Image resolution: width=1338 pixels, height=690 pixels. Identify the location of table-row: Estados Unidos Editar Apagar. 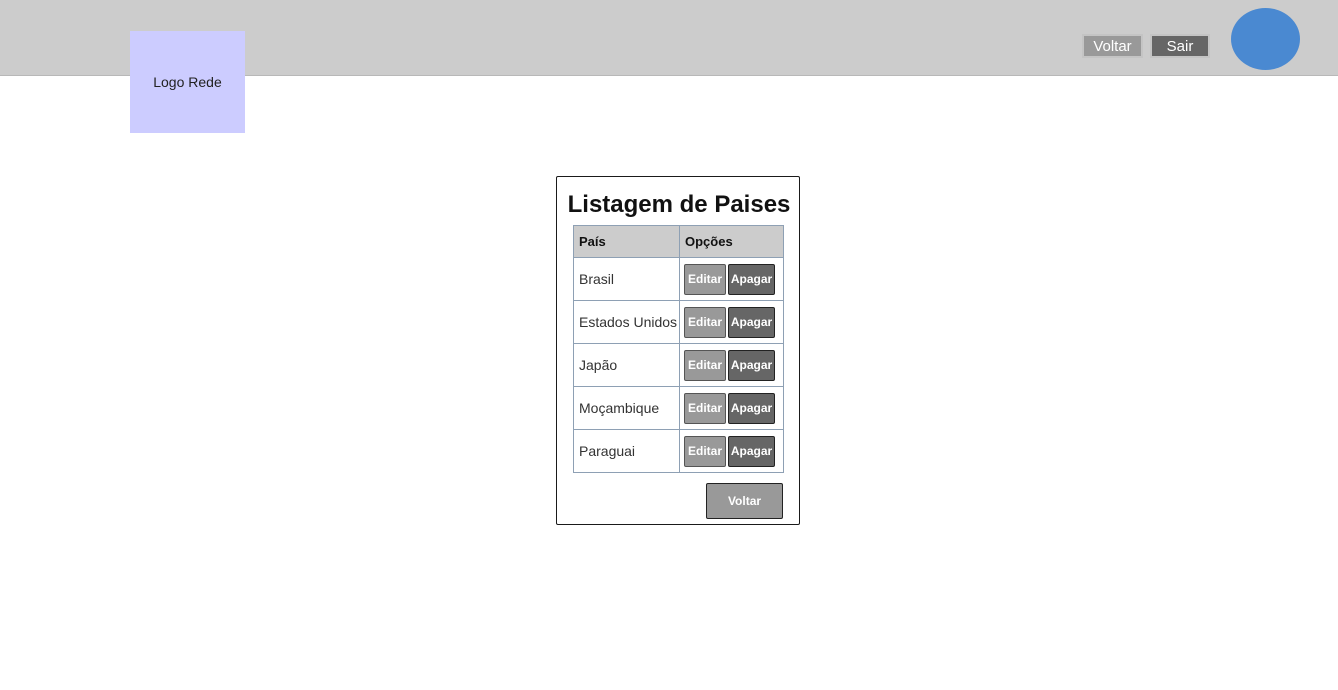
(678, 322).